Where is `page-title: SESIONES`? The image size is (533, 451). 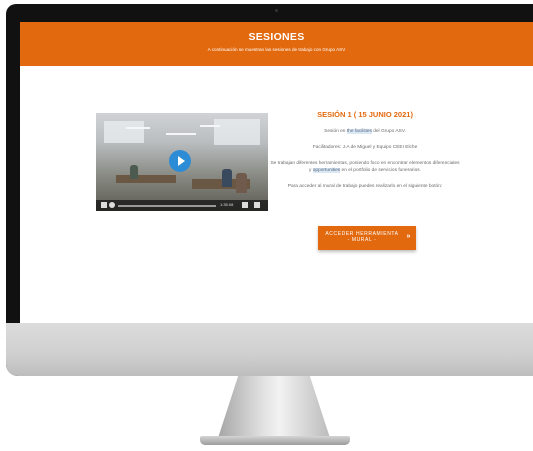 page-title: SESIONES is located at coordinates (276, 37).